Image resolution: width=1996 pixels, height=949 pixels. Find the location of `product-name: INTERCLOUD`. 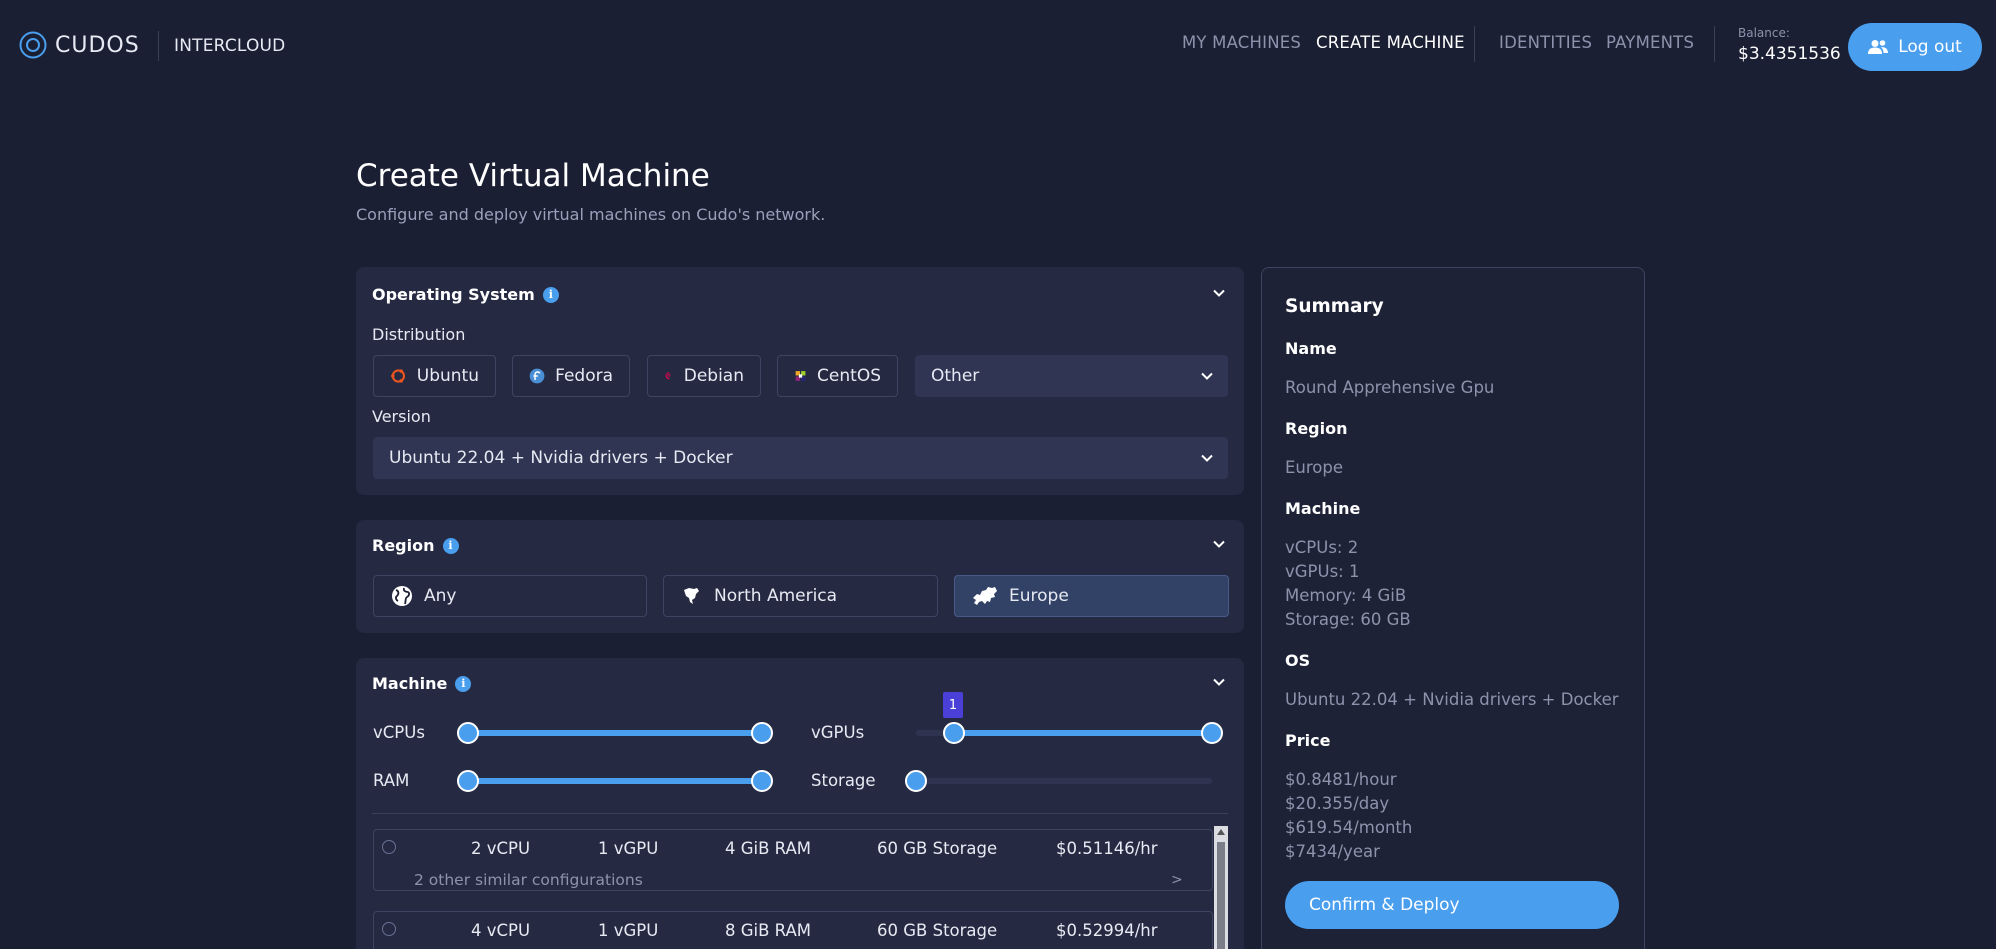

product-name: INTERCLOUD is located at coordinates (230, 46).